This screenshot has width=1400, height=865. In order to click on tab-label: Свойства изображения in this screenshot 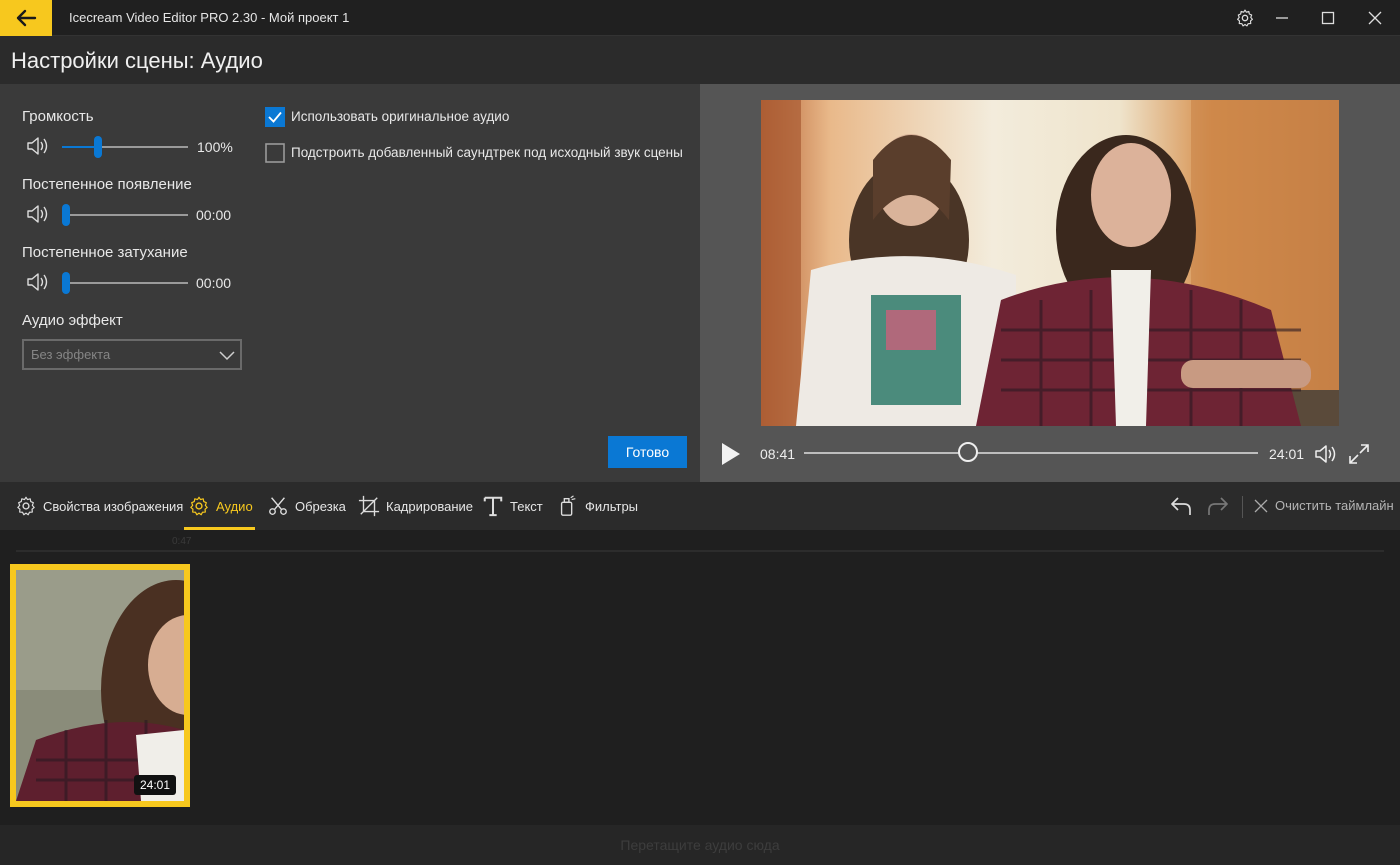, I will do `click(113, 506)`.